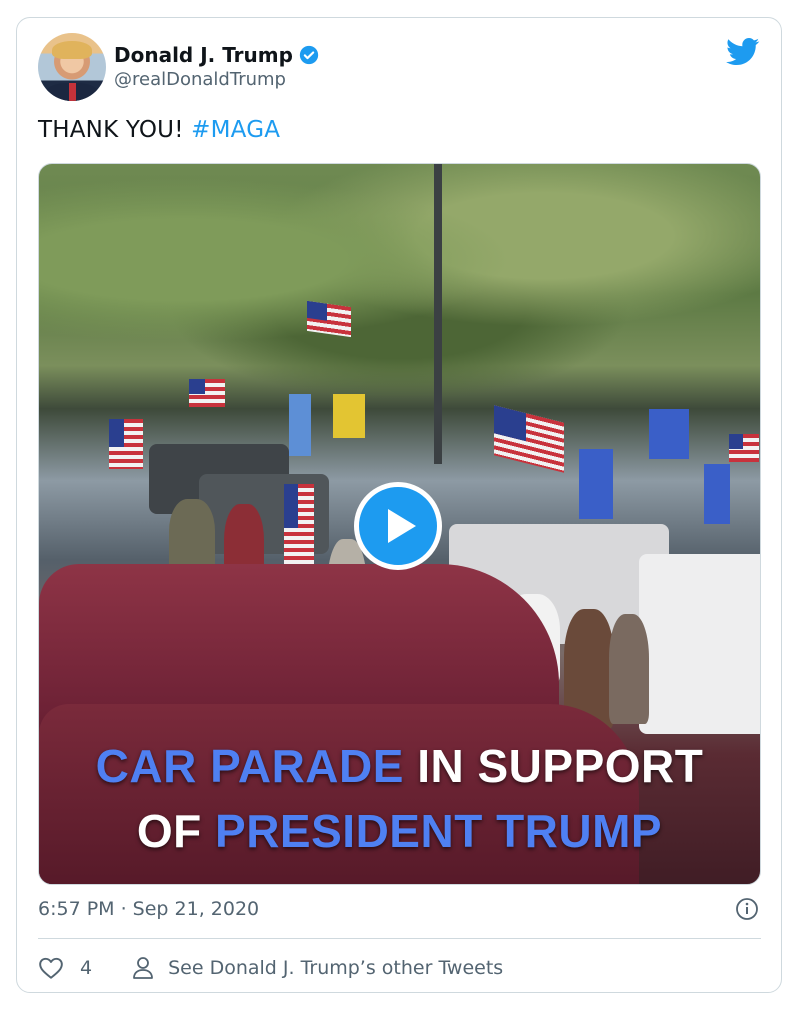  Describe the element at coordinates (235, 130) in the screenshot. I see `hashtag-link: #MAGA` at that location.